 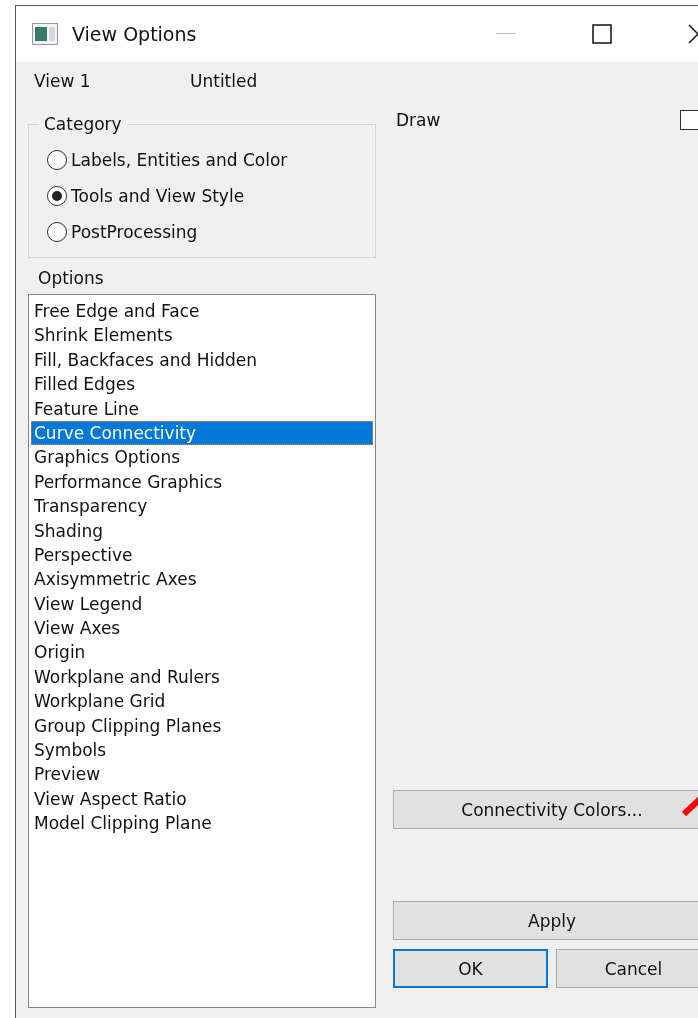 What do you see at coordinates (202, 506) in the screenshot?
I see `list-item: Transparency` at bounding box center [202, 506].